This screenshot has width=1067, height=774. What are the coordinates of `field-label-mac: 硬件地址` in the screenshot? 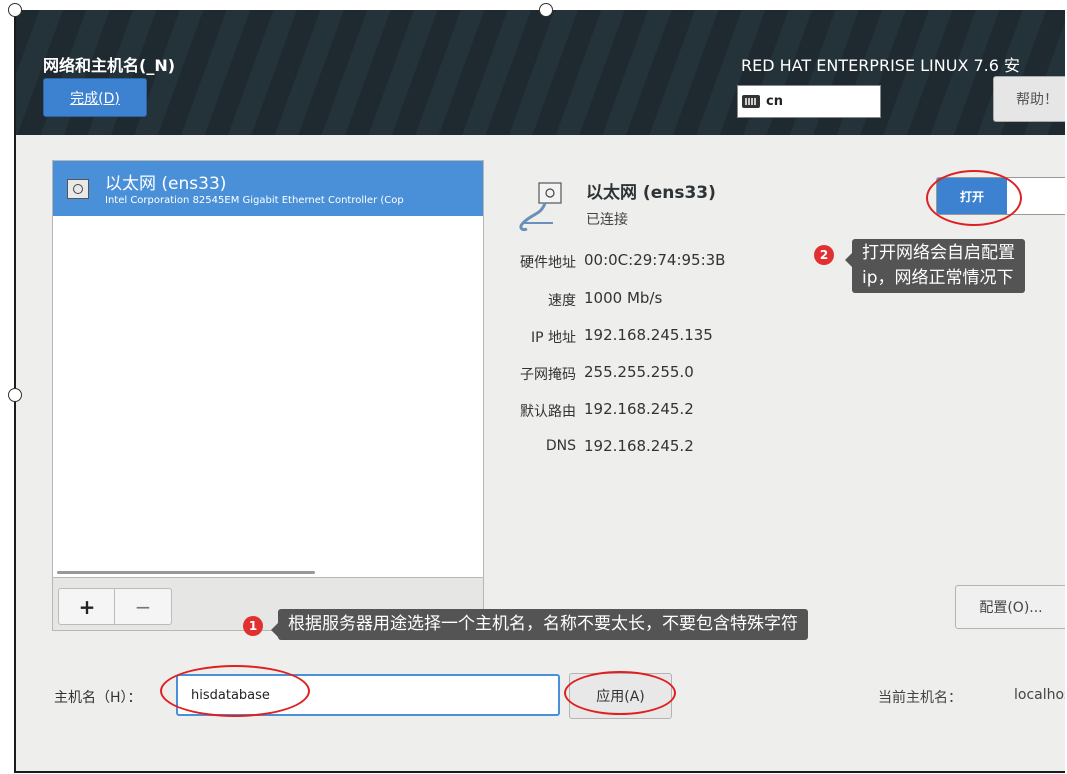 It's located at (548, 263).